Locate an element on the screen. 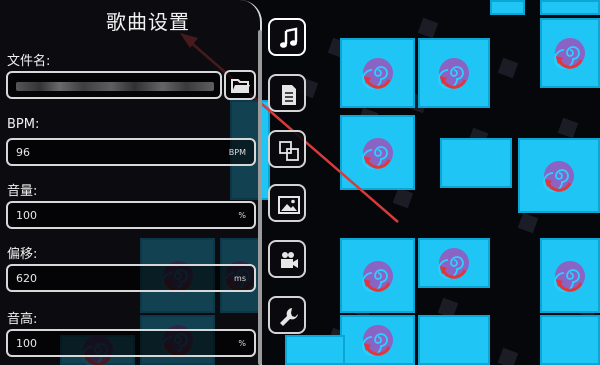  tab-image is located at coordinates (287, 203).